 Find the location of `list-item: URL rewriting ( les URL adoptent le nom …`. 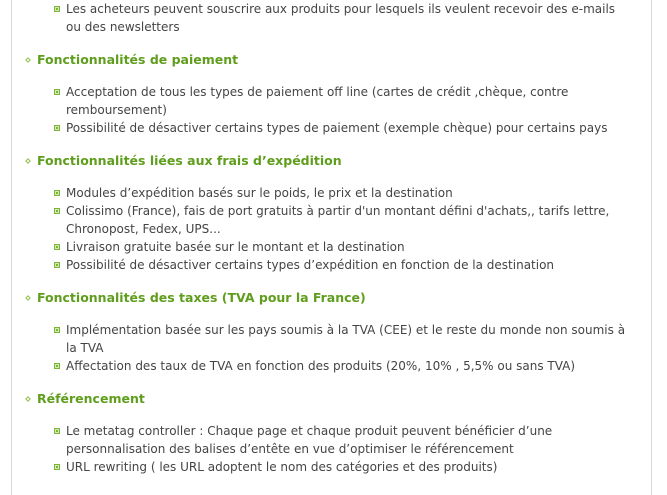

list-item: URL rewriting ( les URL adoptent le nom … is located at coordinates (325, 467).